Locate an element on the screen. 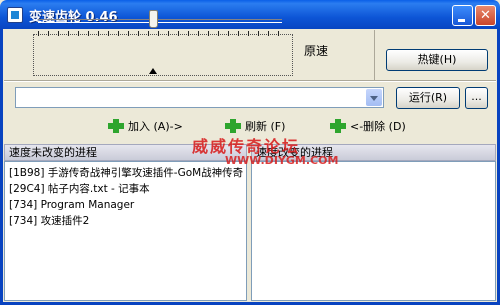 This screenshot has width=500, height=305. hotkey-button: 热键(H) is located at coordinates (437, 60).